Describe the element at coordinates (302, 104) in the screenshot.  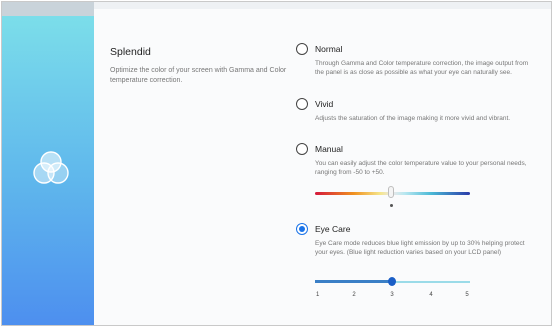
I see `radio-vivid` at that location.